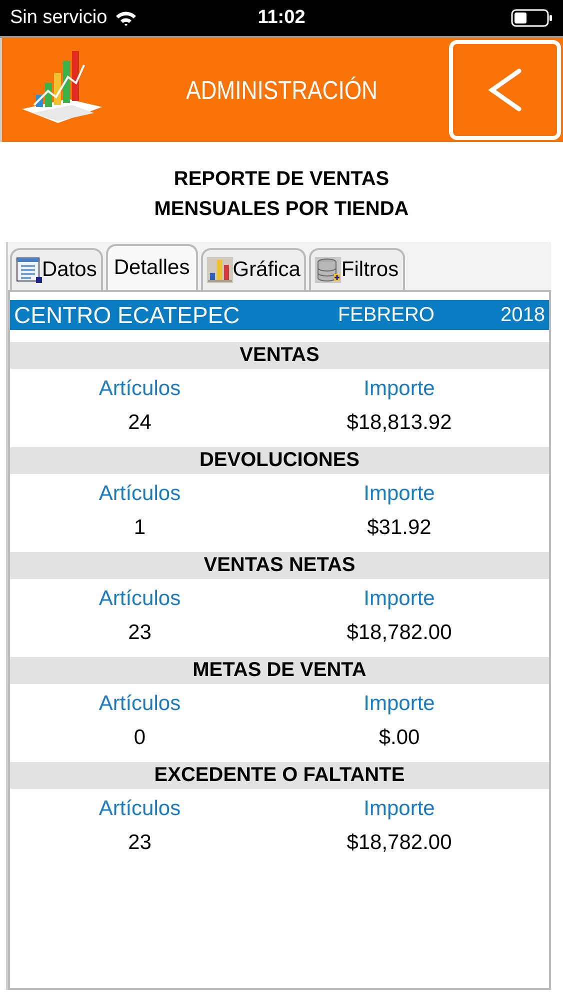 Image resolution: width=563 pixels, height=1000 pixels. What do you see at coordinates (282, 18) in the screenshot?
I see `clock-time: 11:02` at bounding box center [282, 18].